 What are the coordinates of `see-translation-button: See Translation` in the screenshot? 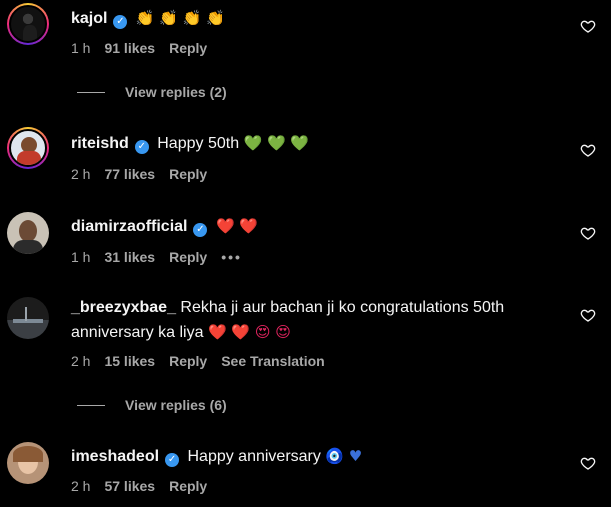 It's located at (272, 361).